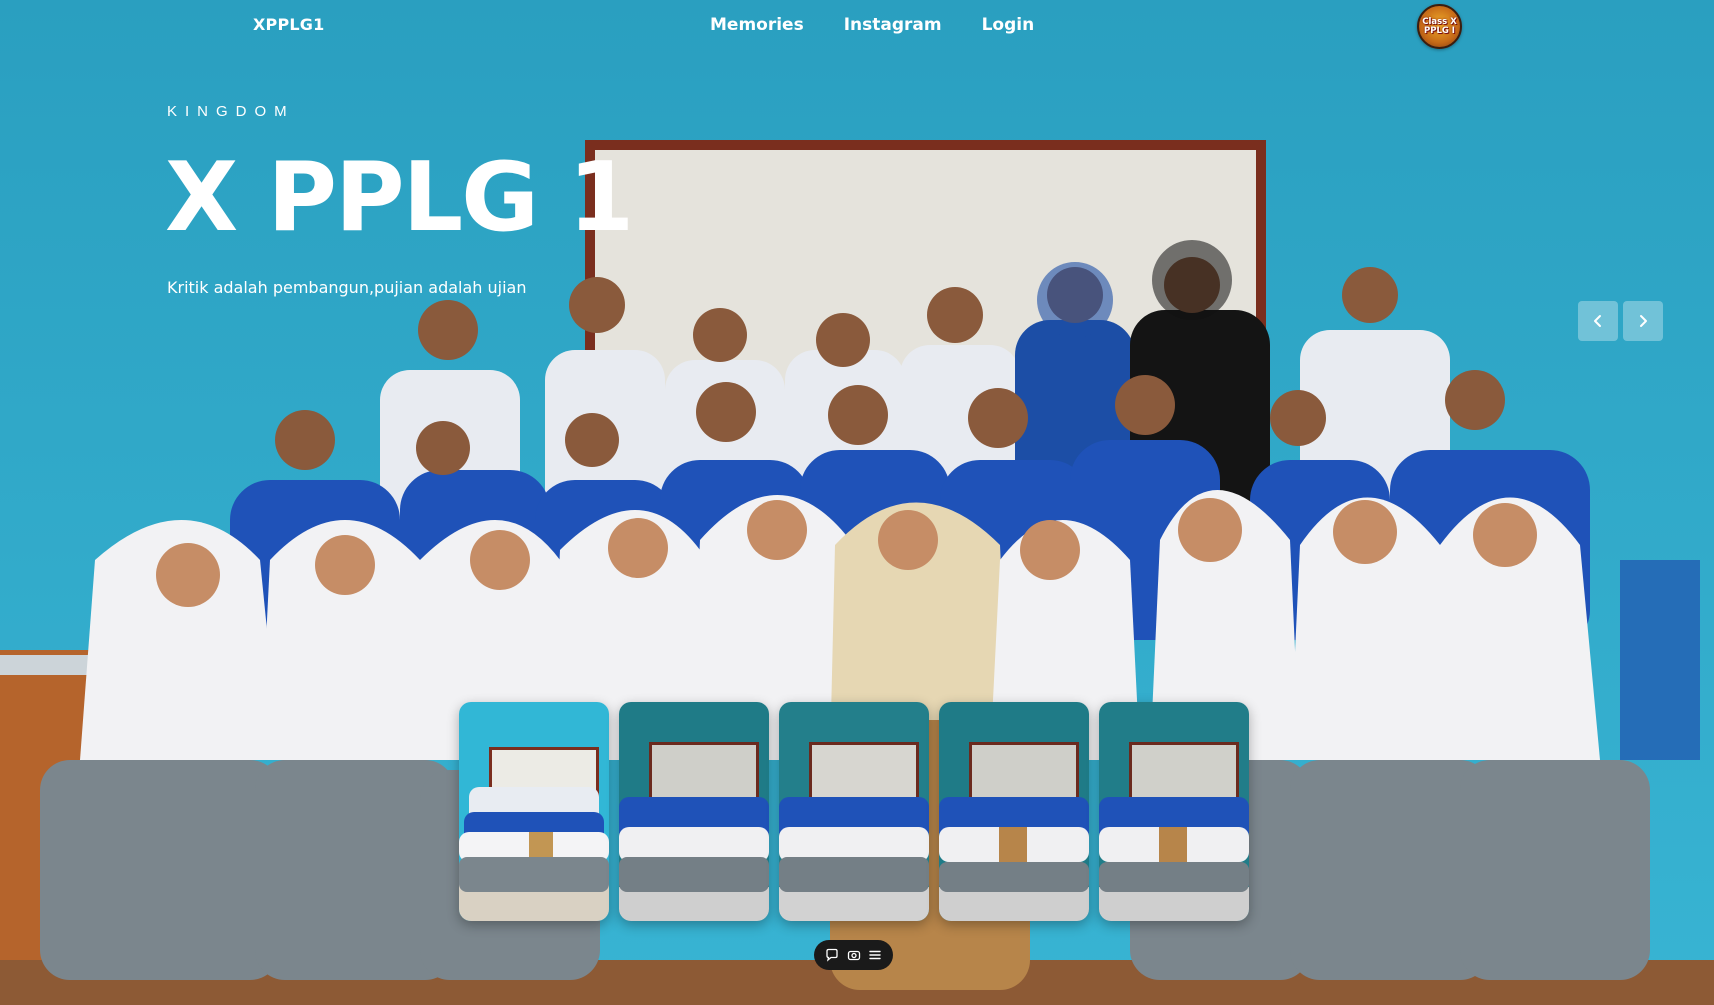  I want to click on nav-links: Memories Instagram Login, so click(872, 25).